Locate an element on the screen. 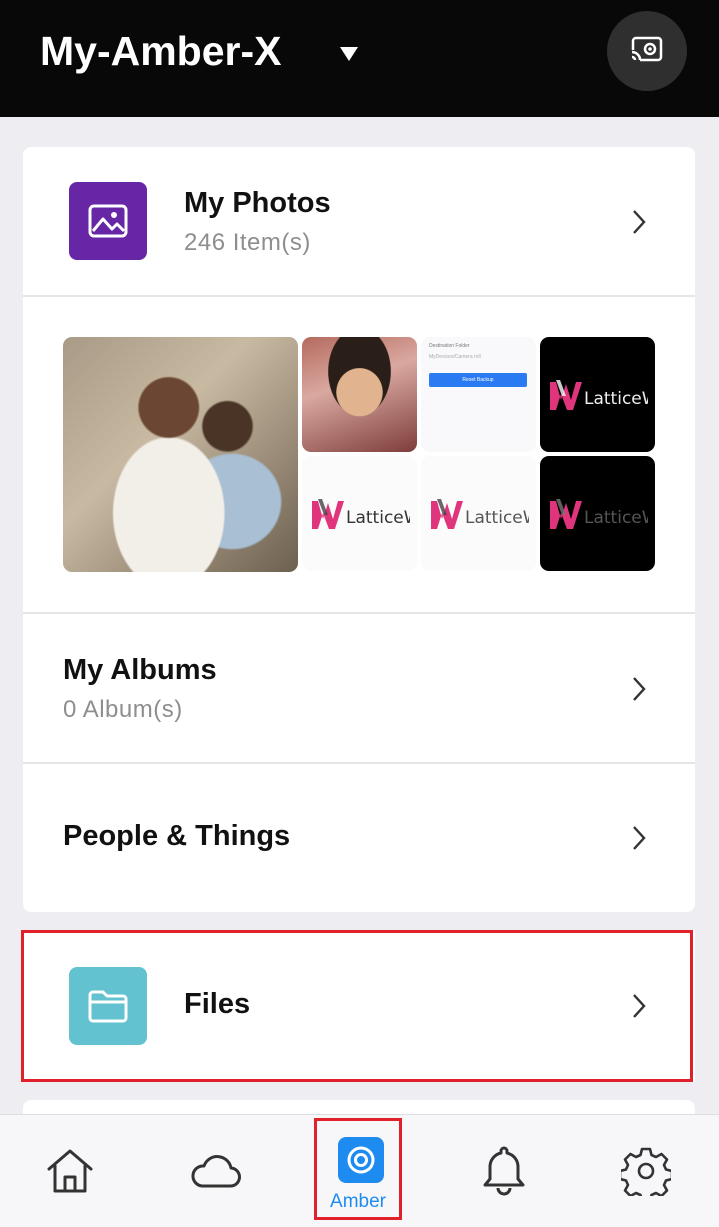 Image resolution: width=719 pixels, height=1227 pixels. cast-button is located at coordinates (647, 51).